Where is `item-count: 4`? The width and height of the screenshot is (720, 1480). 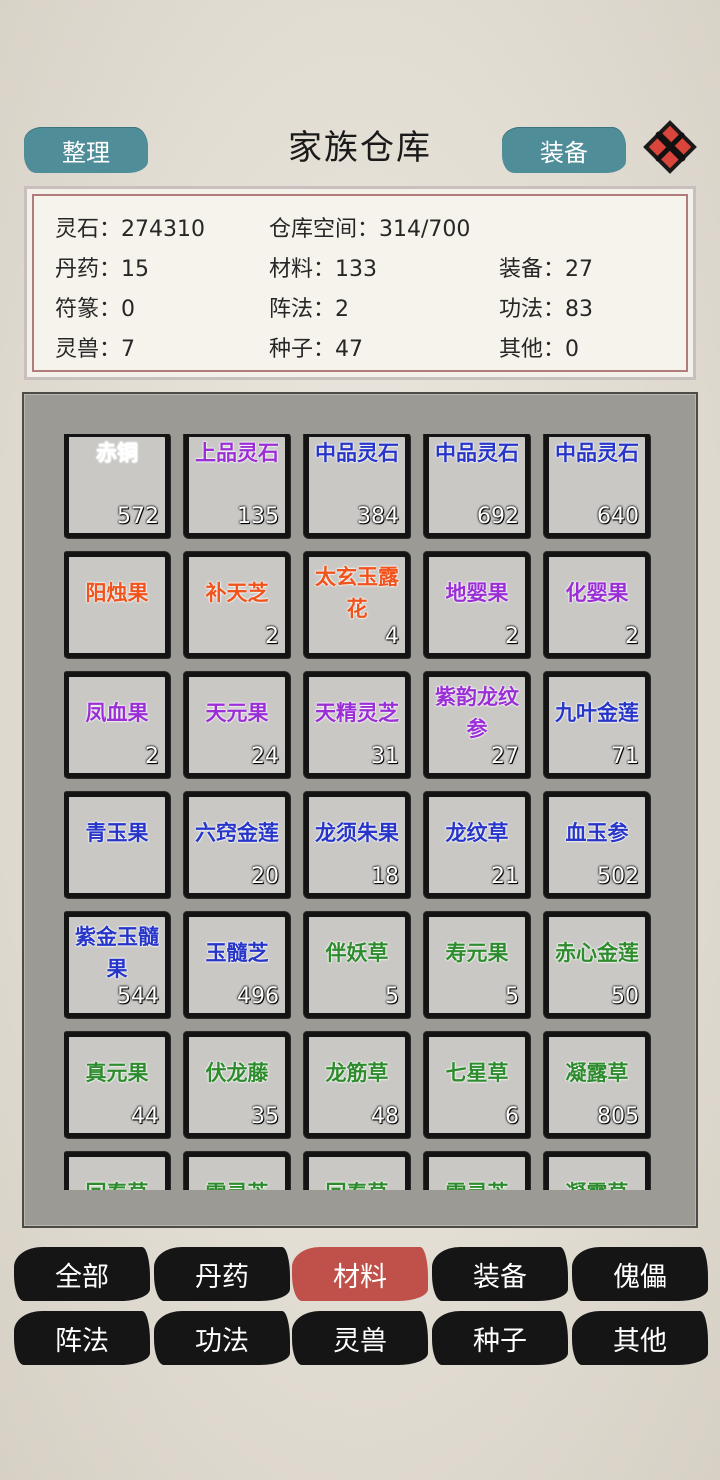 item-count: 4 is located at coordinates (392, 636).